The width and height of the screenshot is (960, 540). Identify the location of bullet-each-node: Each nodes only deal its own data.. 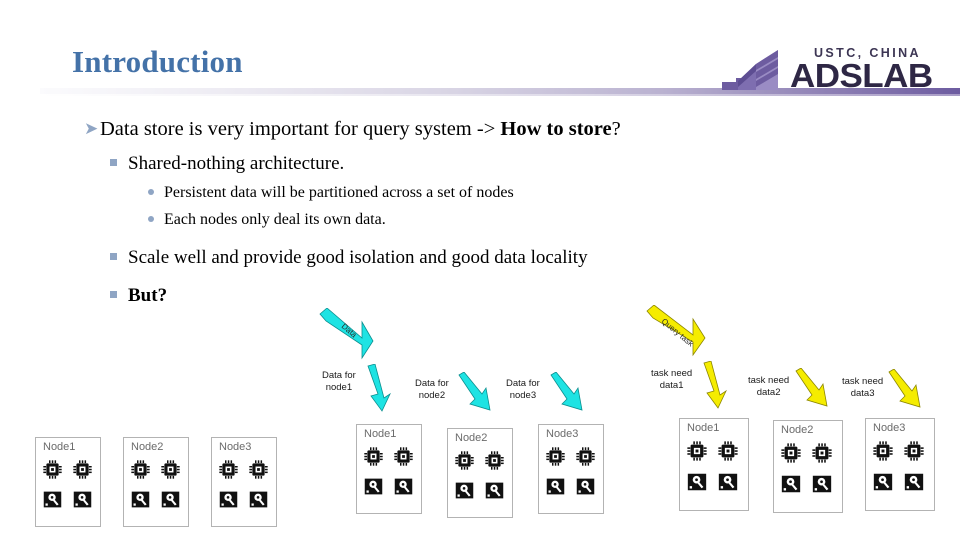
(554, 220).